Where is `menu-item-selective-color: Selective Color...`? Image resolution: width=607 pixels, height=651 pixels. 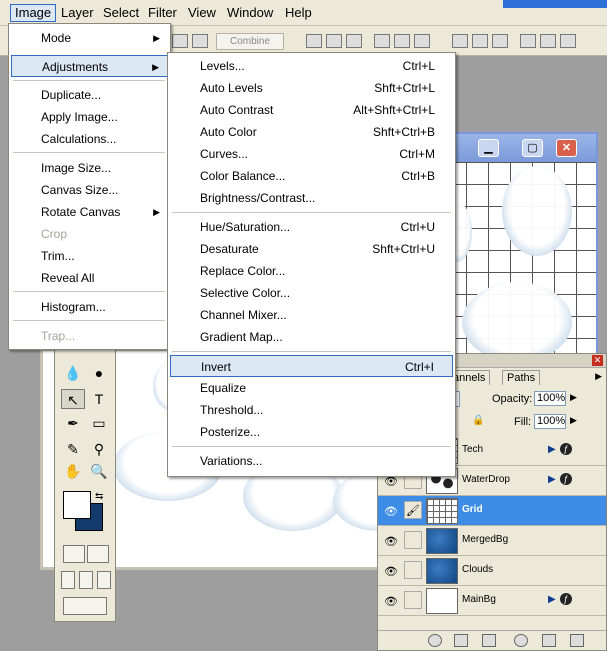 menu-item-selective-color: Selective Color... is located at coordinates (311, 293).